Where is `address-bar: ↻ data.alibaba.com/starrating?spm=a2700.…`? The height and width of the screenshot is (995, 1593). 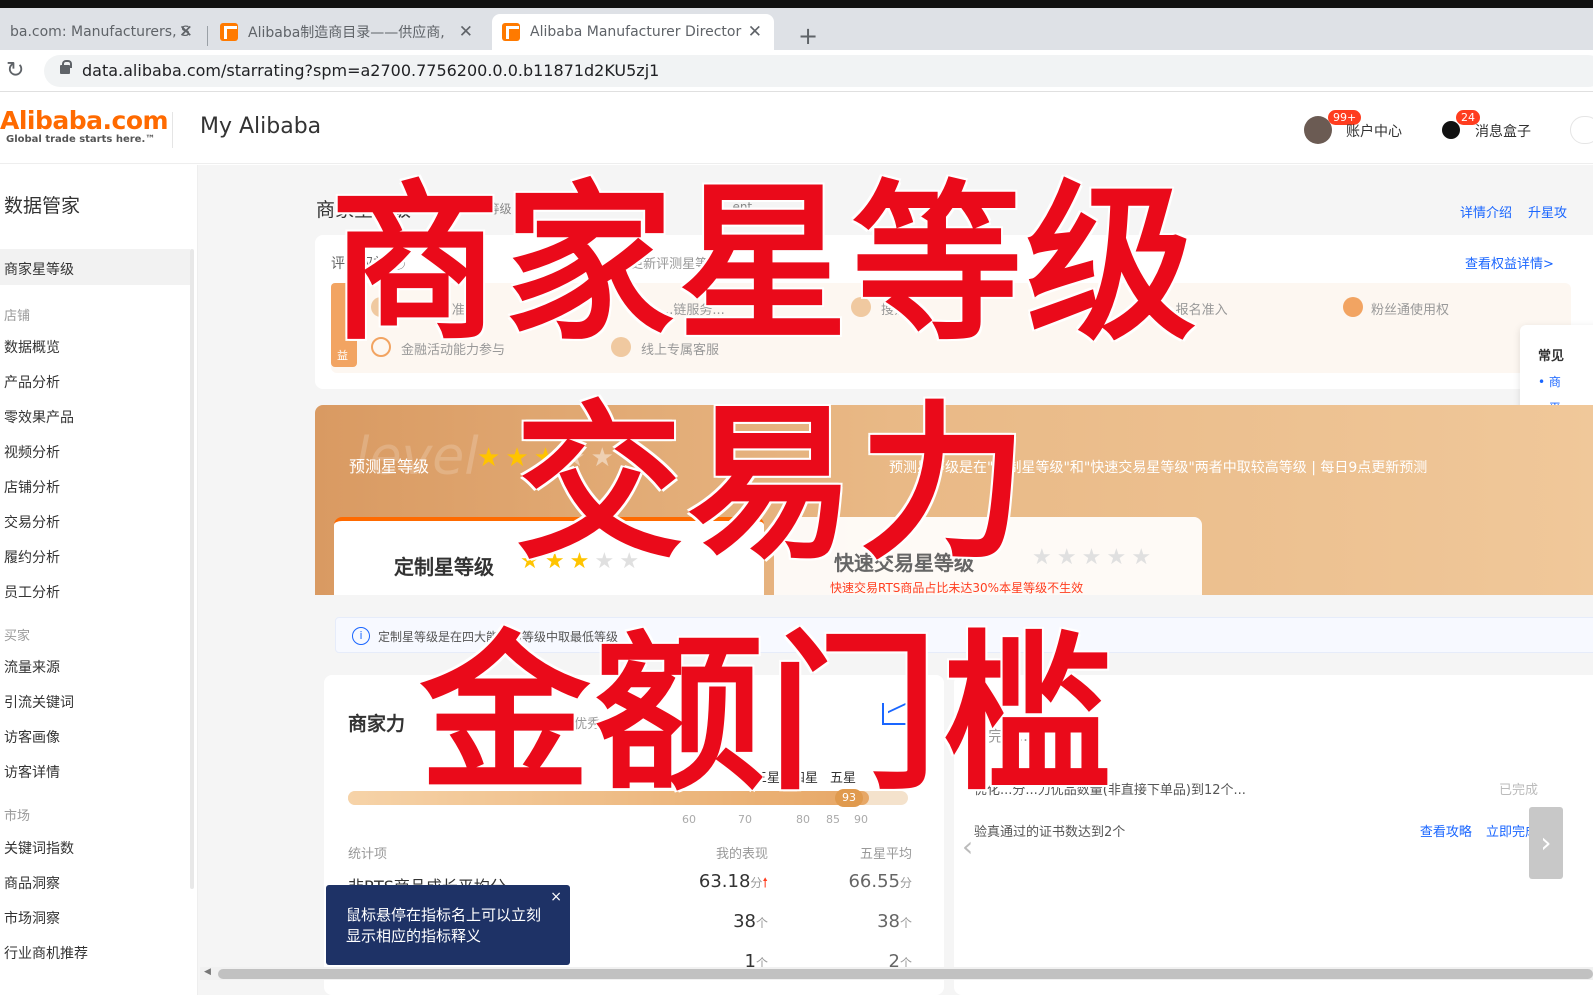 address-bar: ↻ data.alibaba.com/starrating?spm=a2700.… is located at coordinates (796, 71).